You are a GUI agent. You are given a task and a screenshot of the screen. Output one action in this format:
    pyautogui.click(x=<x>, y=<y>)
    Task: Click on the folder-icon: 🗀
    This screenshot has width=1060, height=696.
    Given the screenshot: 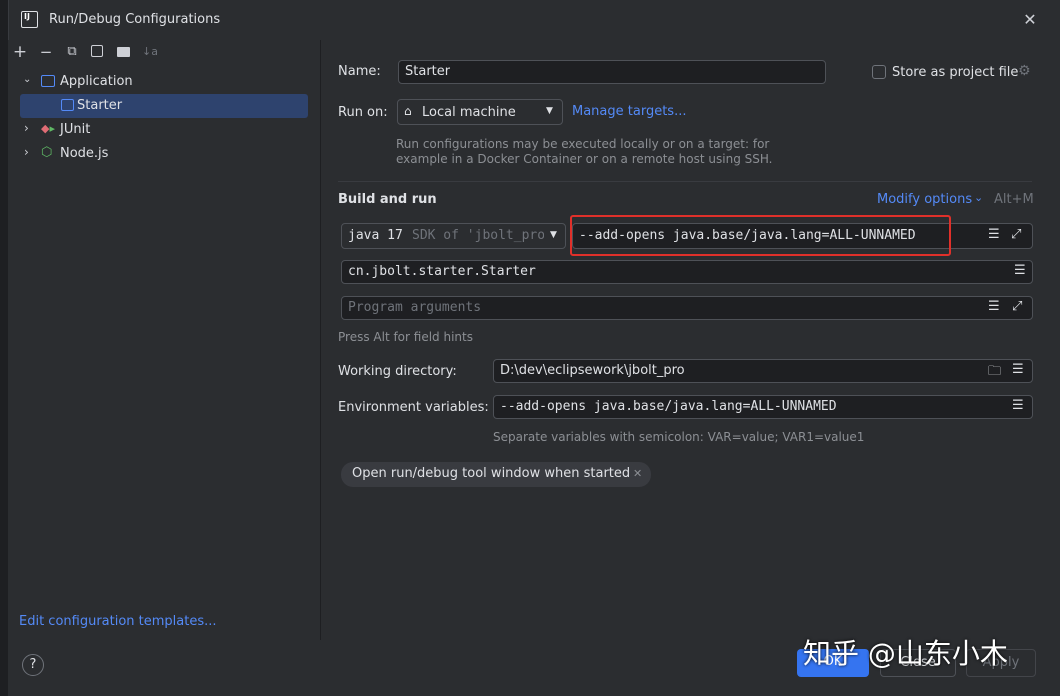 What is the action you would take?
    pyautogui.click(x=994, y=373)
    